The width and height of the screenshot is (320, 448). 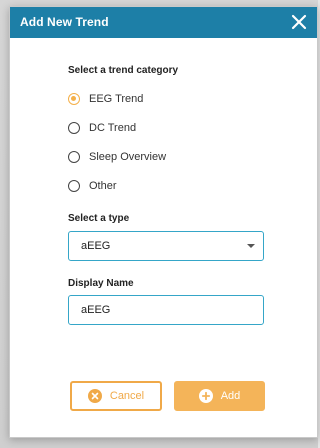 What do you see at coordinates (163, 22) in the screenshot?
I see `dialog-header: Add New Trend` at bounding box center [163, 22].